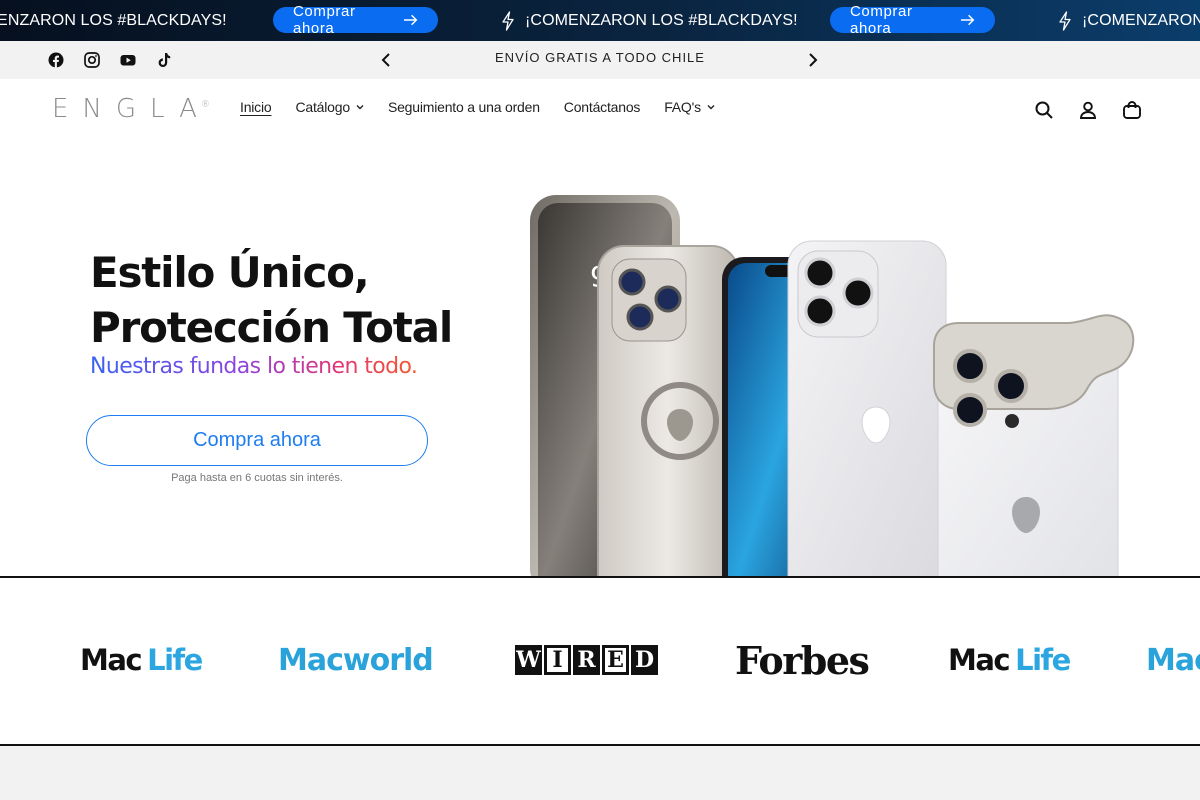 This screenshot has width=1200, height=800. I want to click on tiktok-link, so click(164, 60).